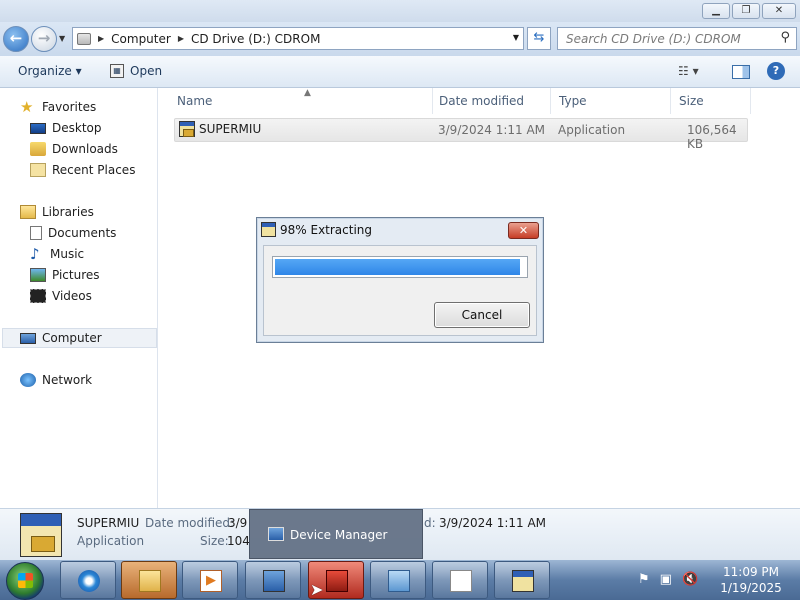 The width and height of the screenshot is (800, 600). What do you see at coordinates (751, 588) in the screenshot?
I see `clock-date: 1/19/2025` at bounding box center [751, 588].